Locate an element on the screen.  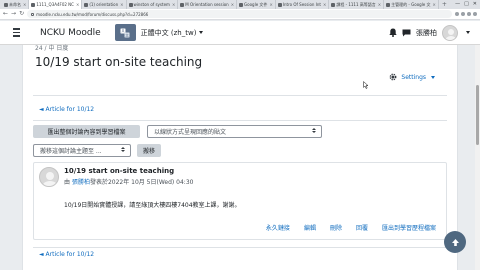
reload-icon: ↻ is located at coordinates (21, 14).